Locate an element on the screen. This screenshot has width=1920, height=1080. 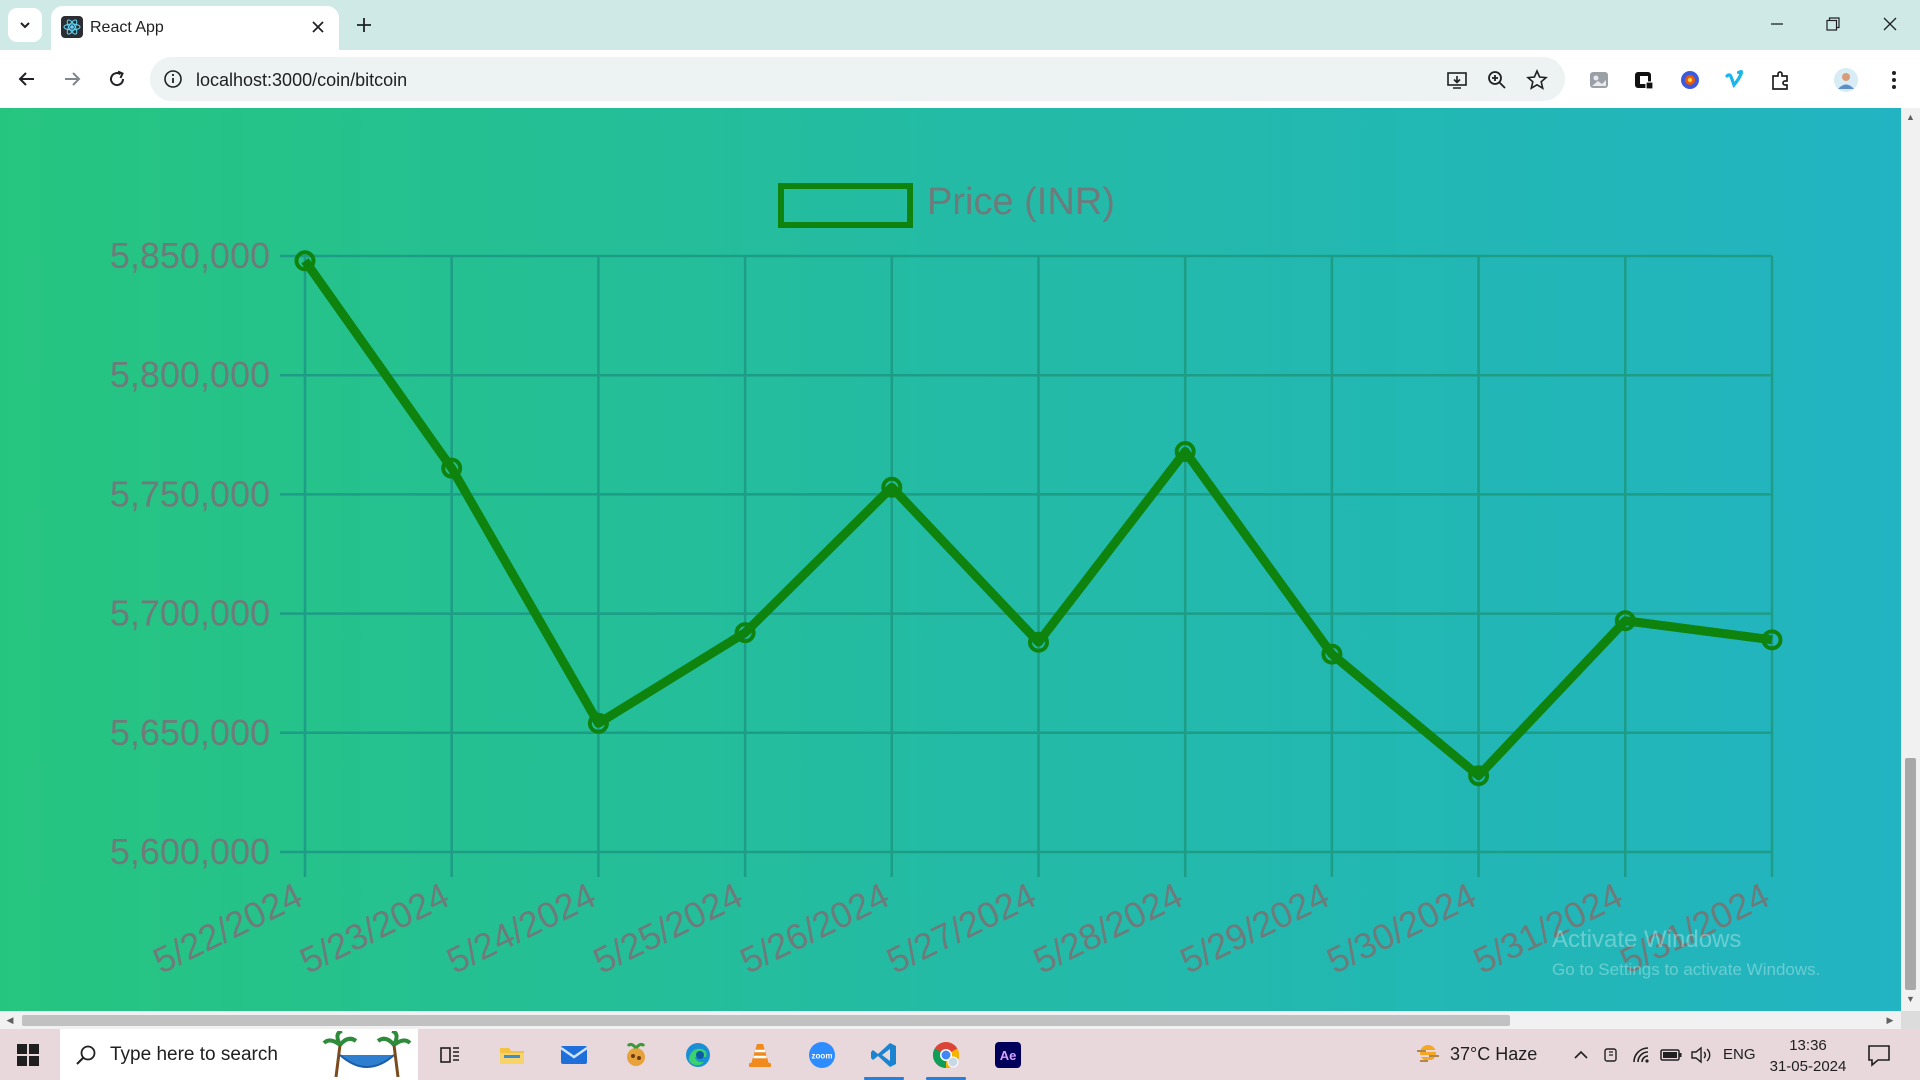
folder-icon is located at coordinates (512, 1056).